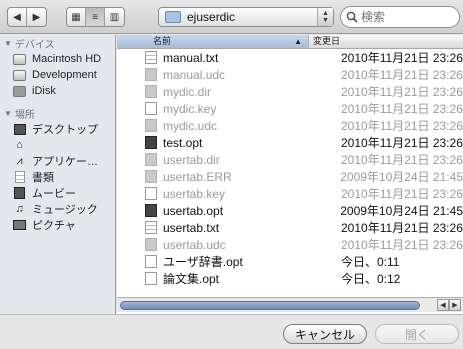  What do you see at coordinates (43, 178) in the screenshot?
I see `sidebar-item-label: 書類` at bounding box center [43, 178].